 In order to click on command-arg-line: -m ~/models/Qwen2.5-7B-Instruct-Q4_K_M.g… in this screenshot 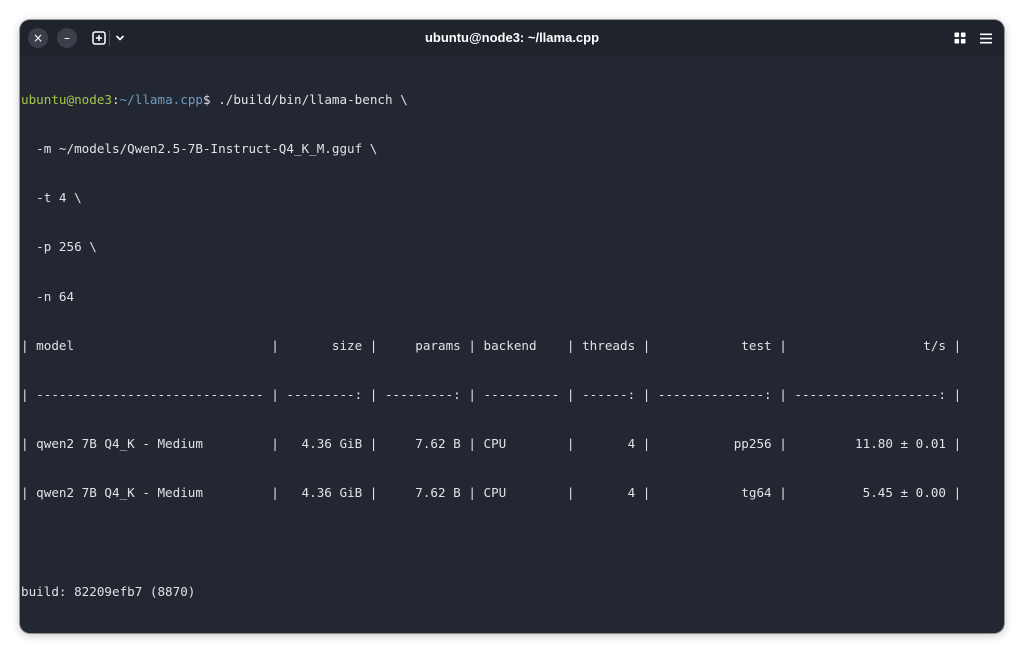, I will do `click(199, 149)`.